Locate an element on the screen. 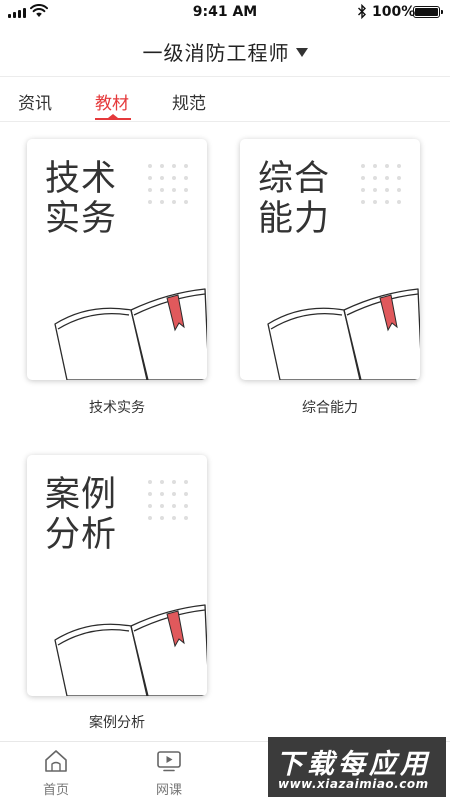 Image resolution: width=450 pixels, height=800 pixels. dropdown-triangle-icon is located at coordinates (301, 52).